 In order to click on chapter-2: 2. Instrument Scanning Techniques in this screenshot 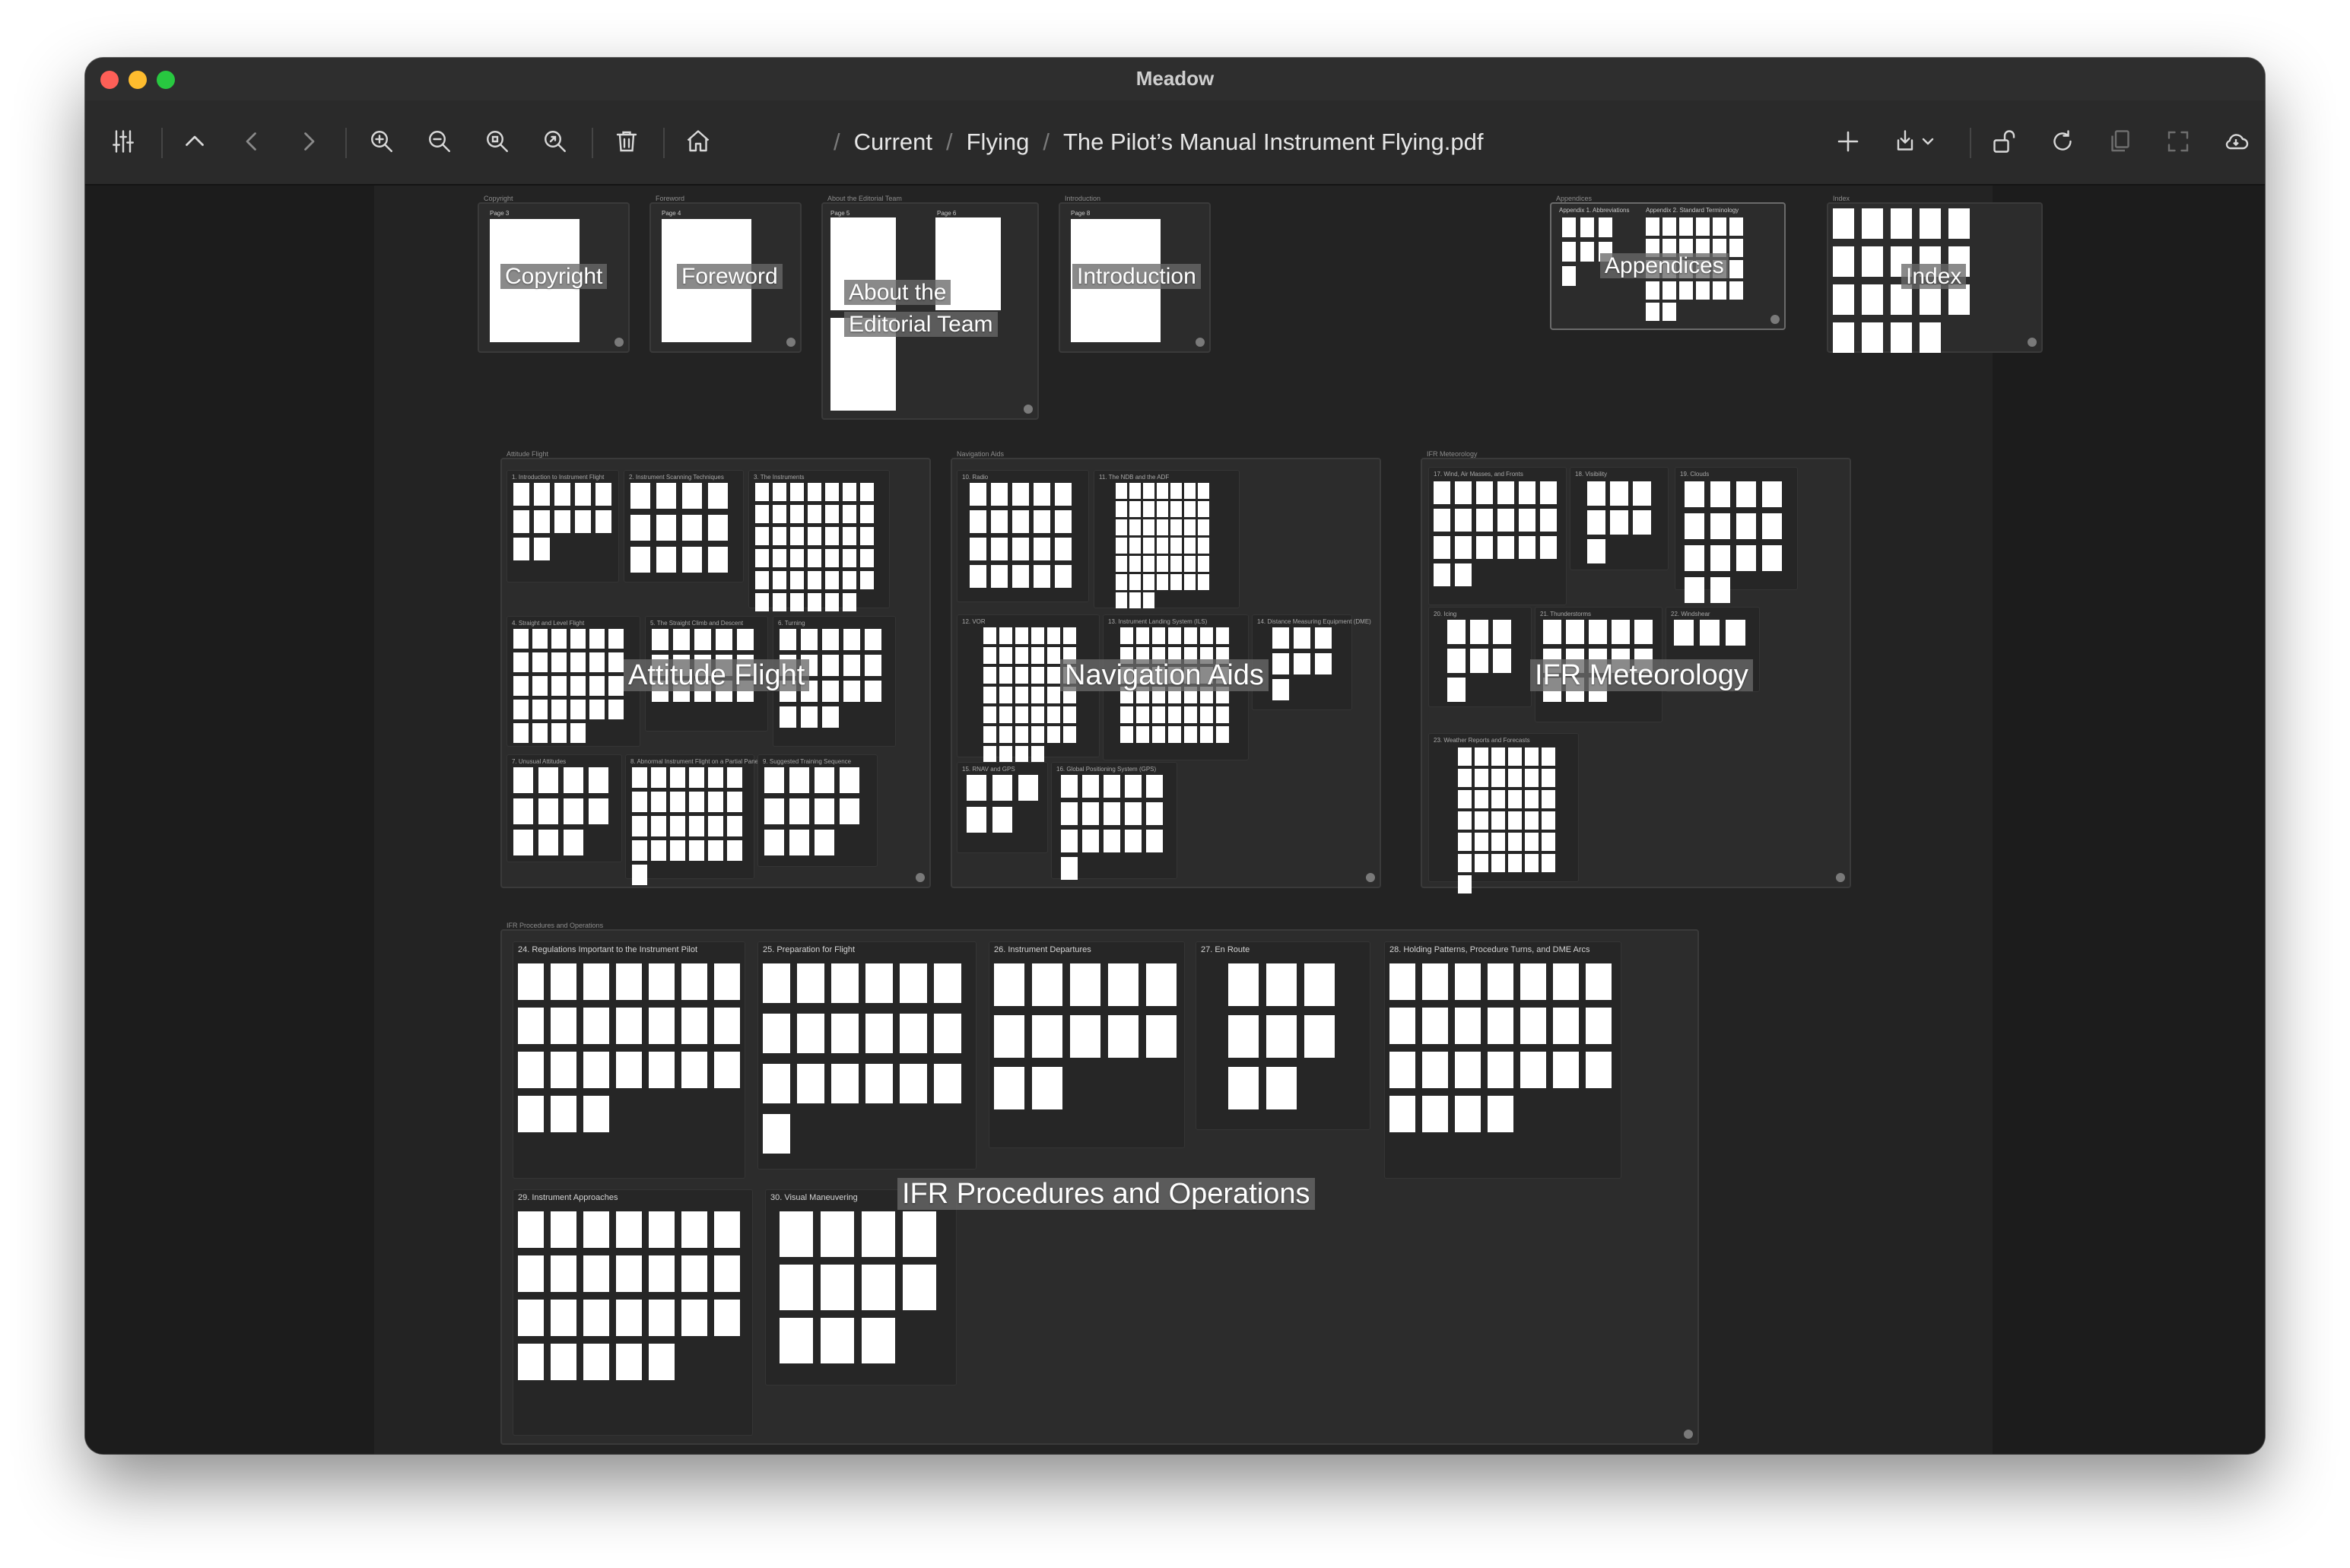, I will do `click(684, 526)`.